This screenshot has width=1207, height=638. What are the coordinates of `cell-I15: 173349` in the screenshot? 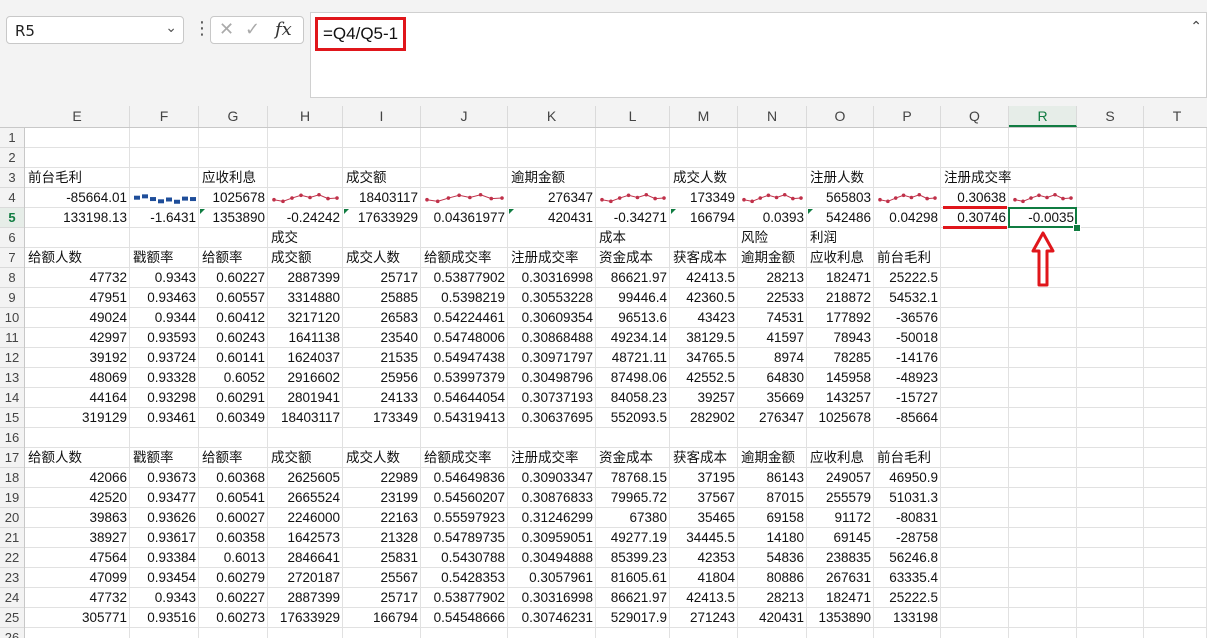 It's located at (382, 418).